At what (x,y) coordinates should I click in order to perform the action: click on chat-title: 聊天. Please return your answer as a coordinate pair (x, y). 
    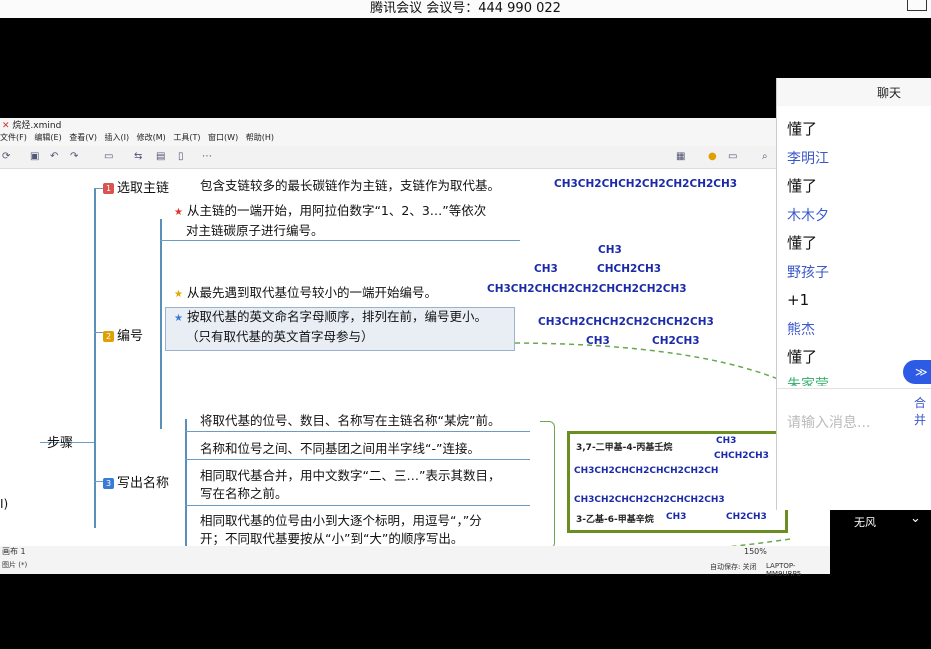
    Looking at the image, I should click on (889, 93).